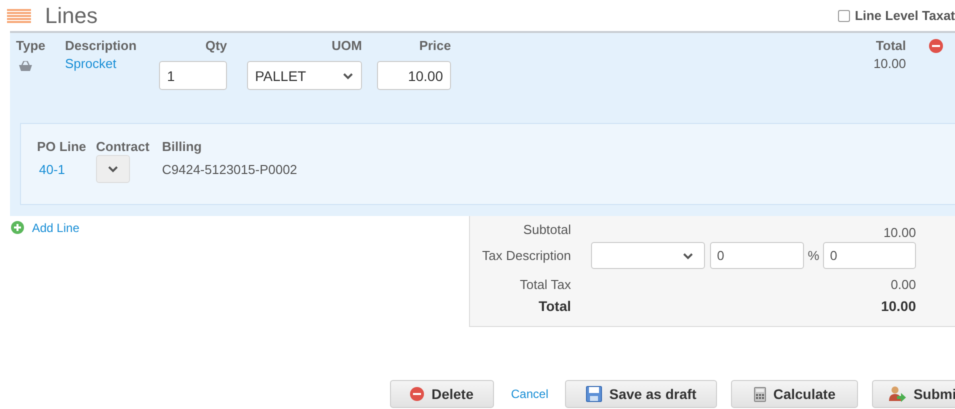  What do you see at coordinates (913, 394) in the screenshot?
I see `action-button: Submi` at bounding box center [913, 394].